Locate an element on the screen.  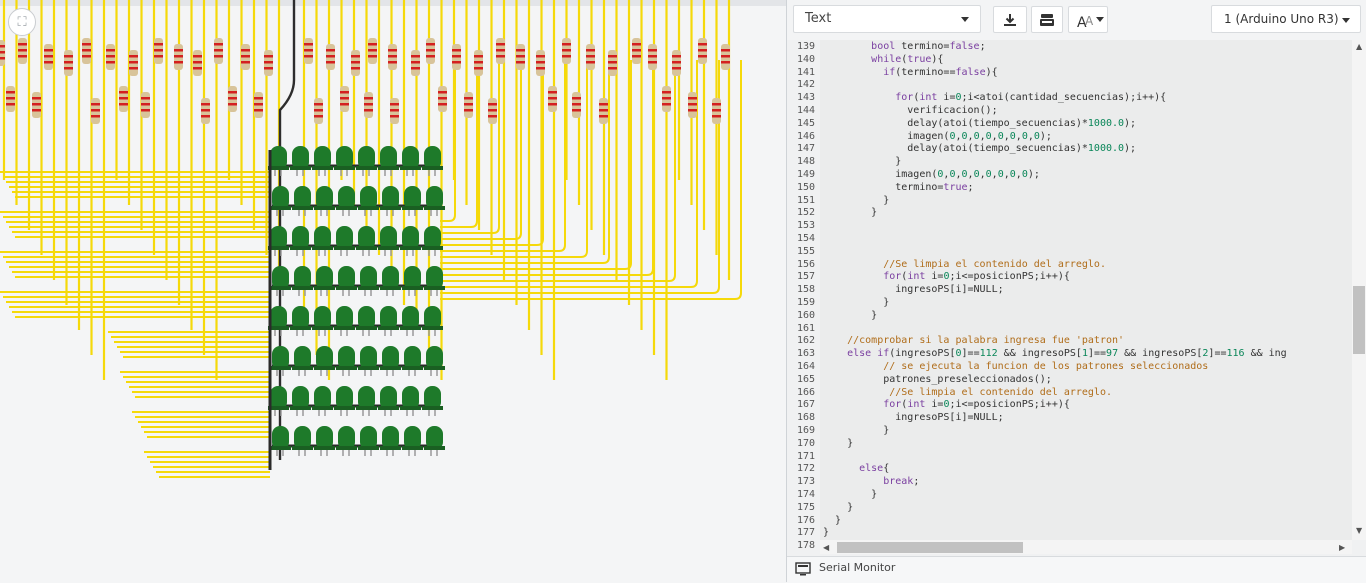
code-line: break; is located at coordinates (871, 481).